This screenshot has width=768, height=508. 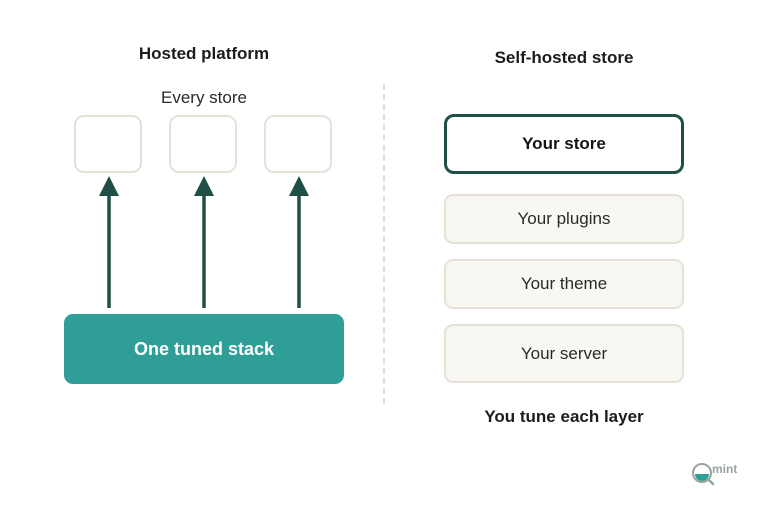 I want to click on tuned-stack-box: One tuned stack, so click(x=204, y=349).